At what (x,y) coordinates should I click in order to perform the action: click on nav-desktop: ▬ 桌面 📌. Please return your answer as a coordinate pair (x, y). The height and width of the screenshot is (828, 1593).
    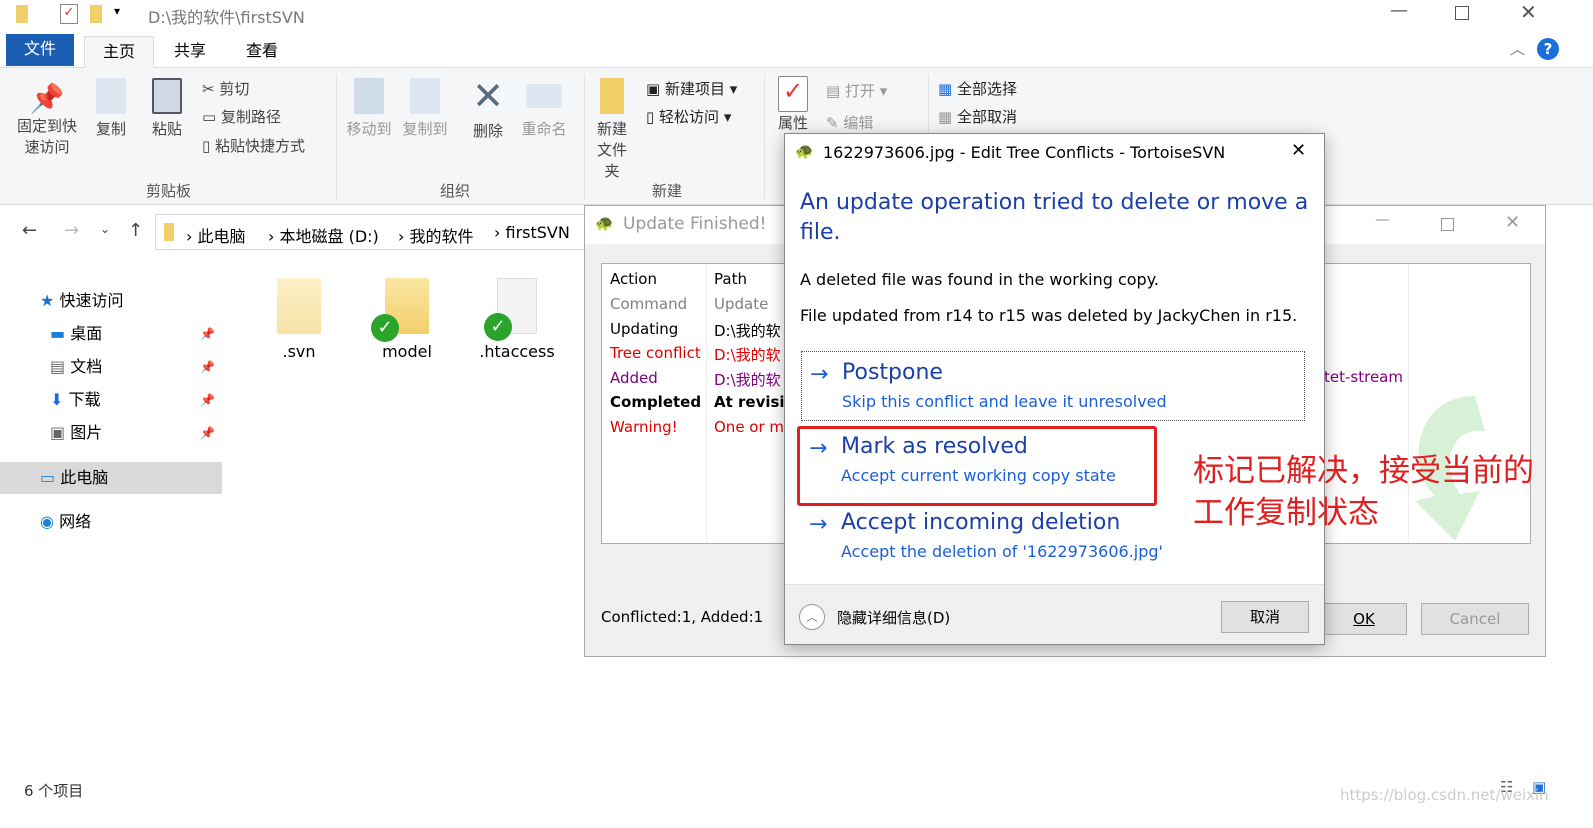
    Looking at the image, I should click on (111, 334).